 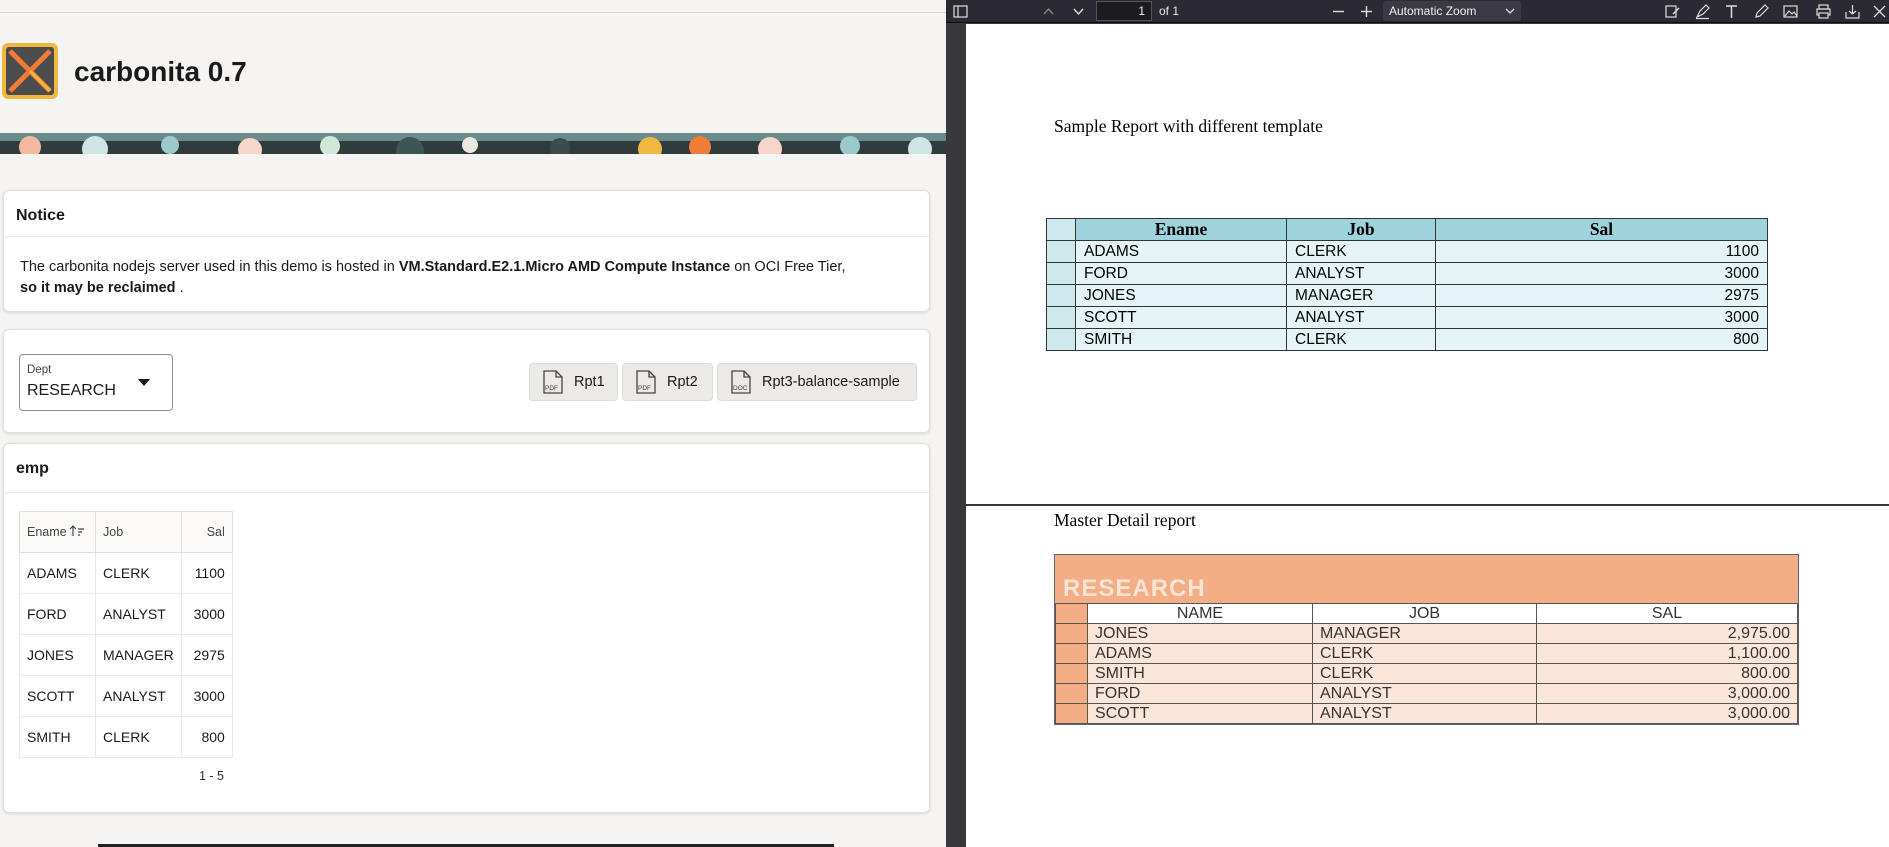 I want to click on column-header: Sal, so click(x=1601, y=229).